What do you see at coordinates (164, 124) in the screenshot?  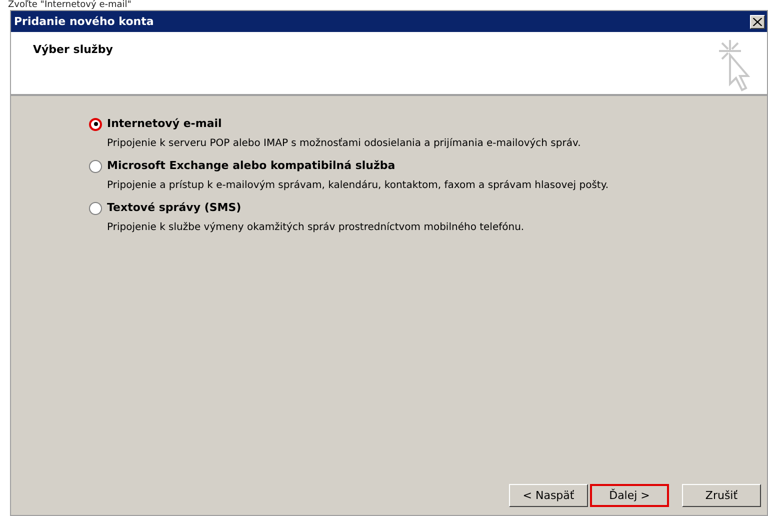 I see `option-label: Internetový e-mail` at bounding box center [164, 124].